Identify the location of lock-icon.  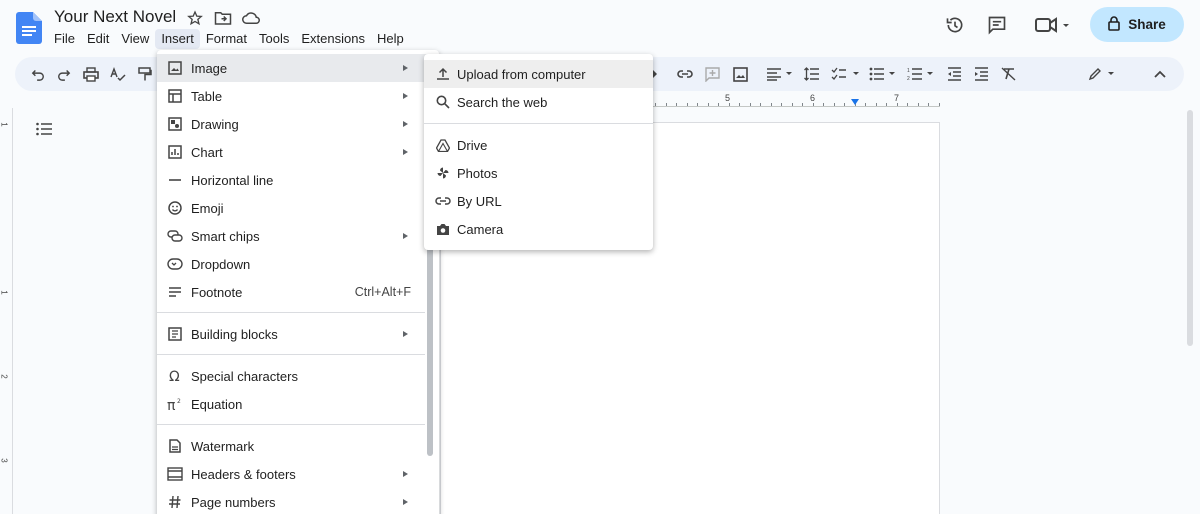
(1114, 24).